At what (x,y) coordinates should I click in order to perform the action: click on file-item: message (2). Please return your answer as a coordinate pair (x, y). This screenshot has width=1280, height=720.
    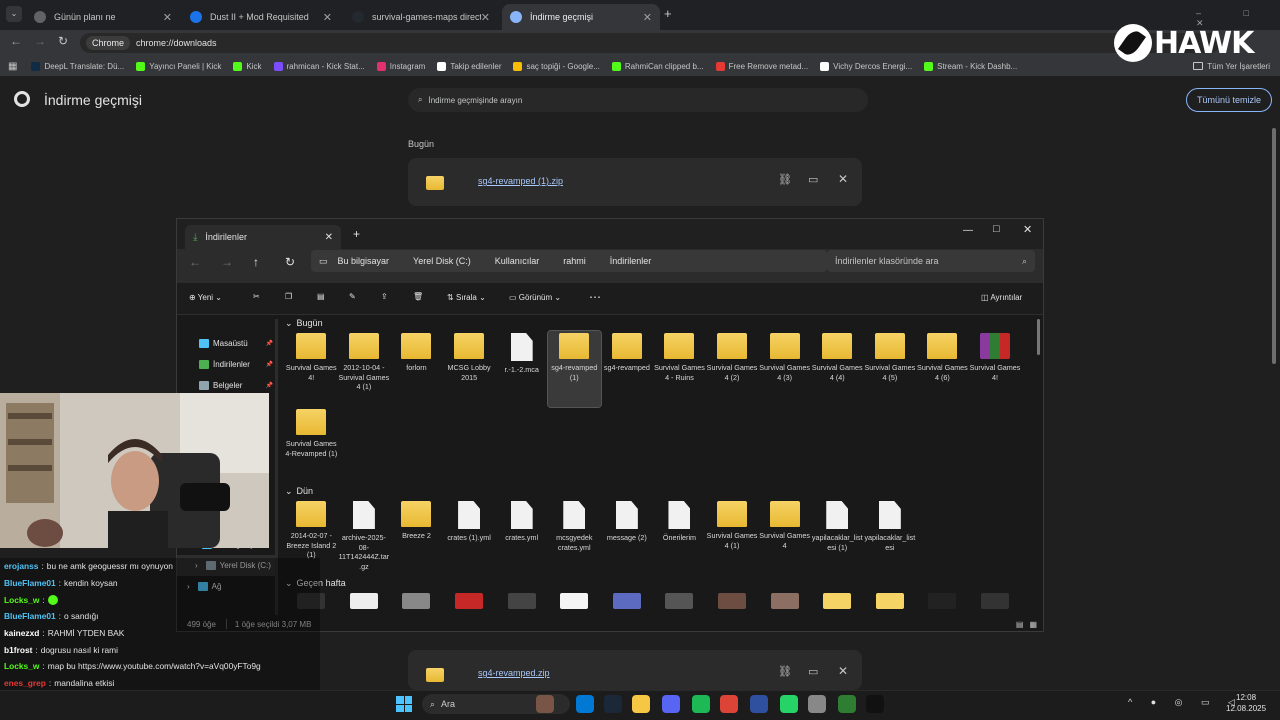
    Looking at the image, I should click on (627, 537).